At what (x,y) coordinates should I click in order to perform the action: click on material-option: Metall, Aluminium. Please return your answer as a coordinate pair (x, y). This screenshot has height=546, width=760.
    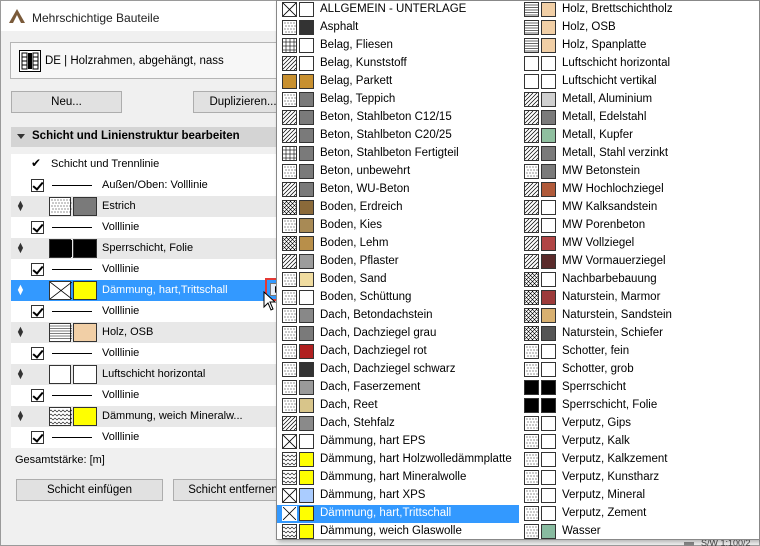
    Looking at the image, I should click on (635, 100).